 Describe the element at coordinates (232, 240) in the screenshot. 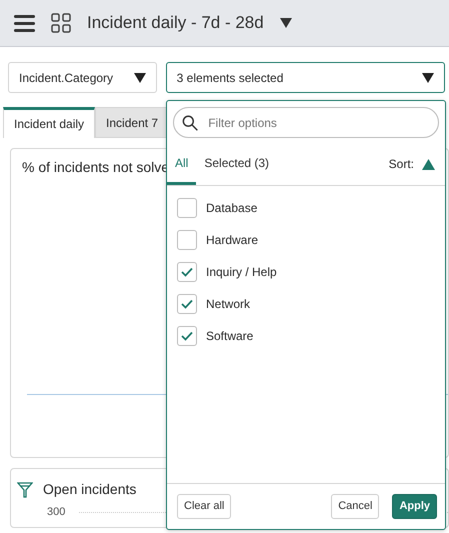

I see `option-label: Hardware` at that location.